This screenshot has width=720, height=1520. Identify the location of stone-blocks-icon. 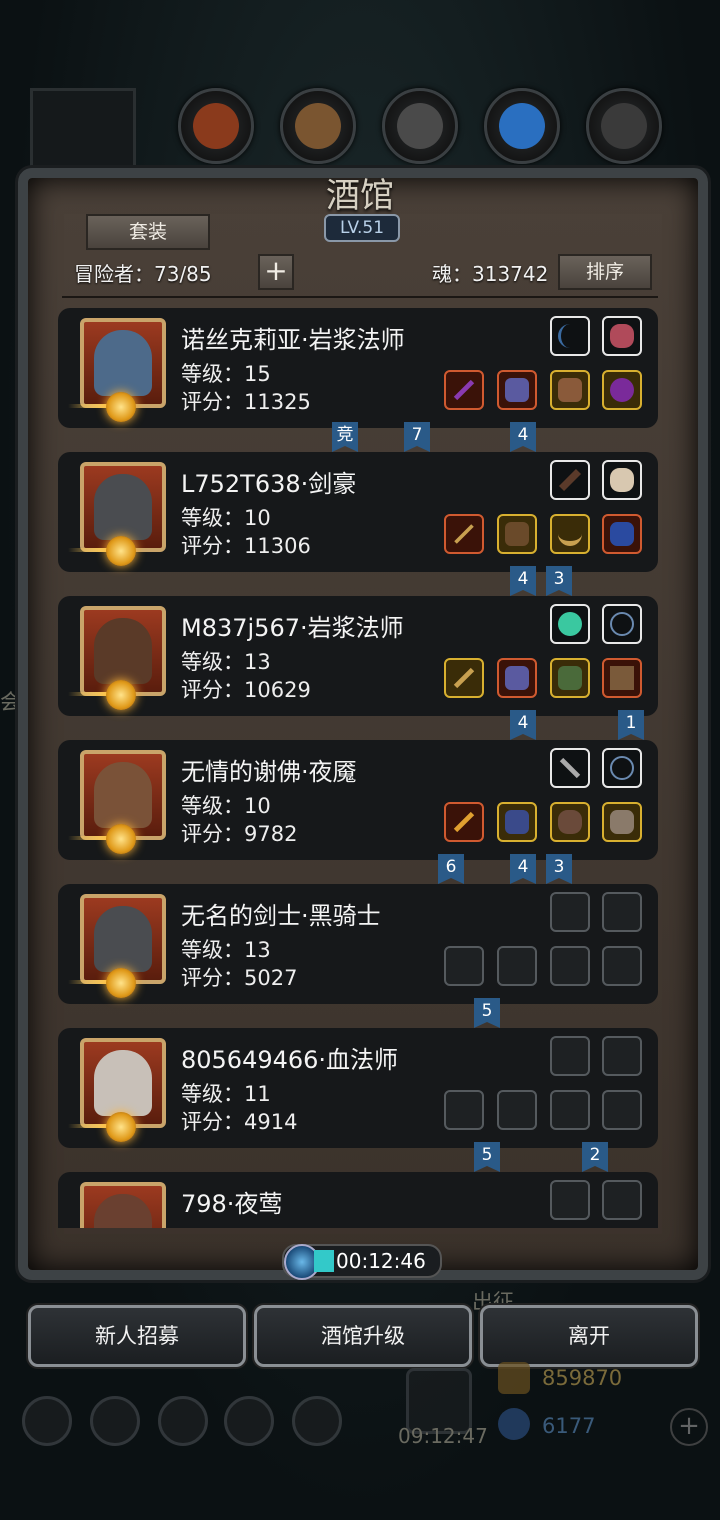
(420, 126).